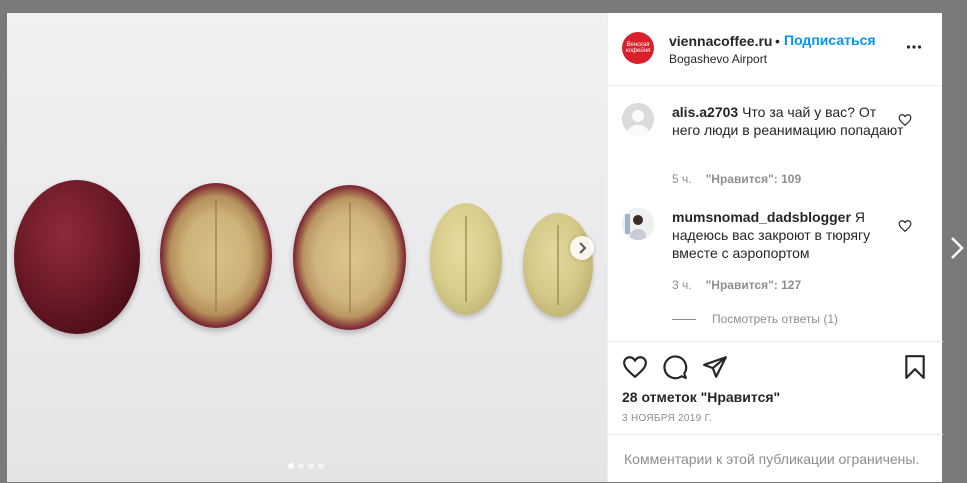 This screenshot has height=483, width=967. I want to click on view-replies-button: Посмотреть ответы (1), so click(755, 319).